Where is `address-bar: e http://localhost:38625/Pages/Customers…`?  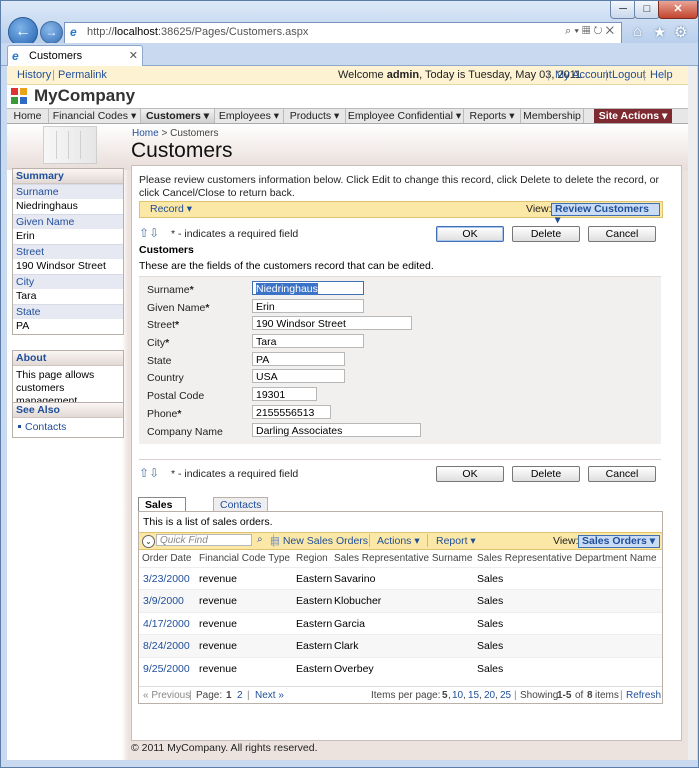 address-bar: e http://localhost:38625/Pages/Customers… is located at coordinates (343, 33).